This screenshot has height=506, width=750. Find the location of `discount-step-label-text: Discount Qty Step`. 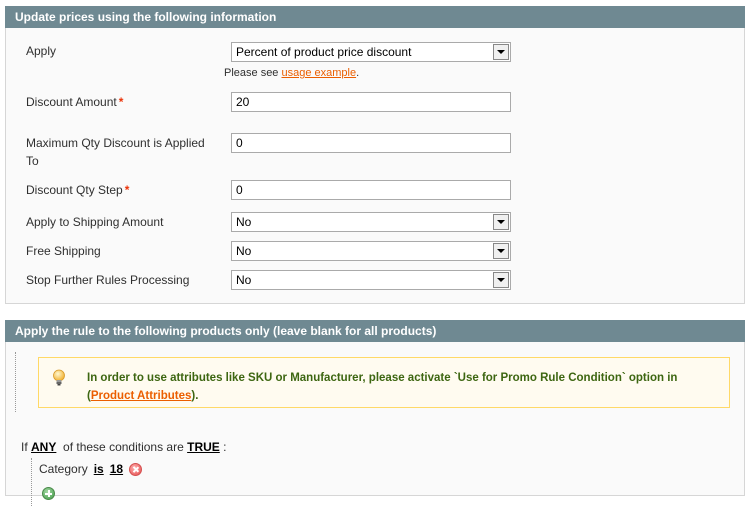

discount-step-label-text: Discount Qty Step is located at coordinates (74, 190).